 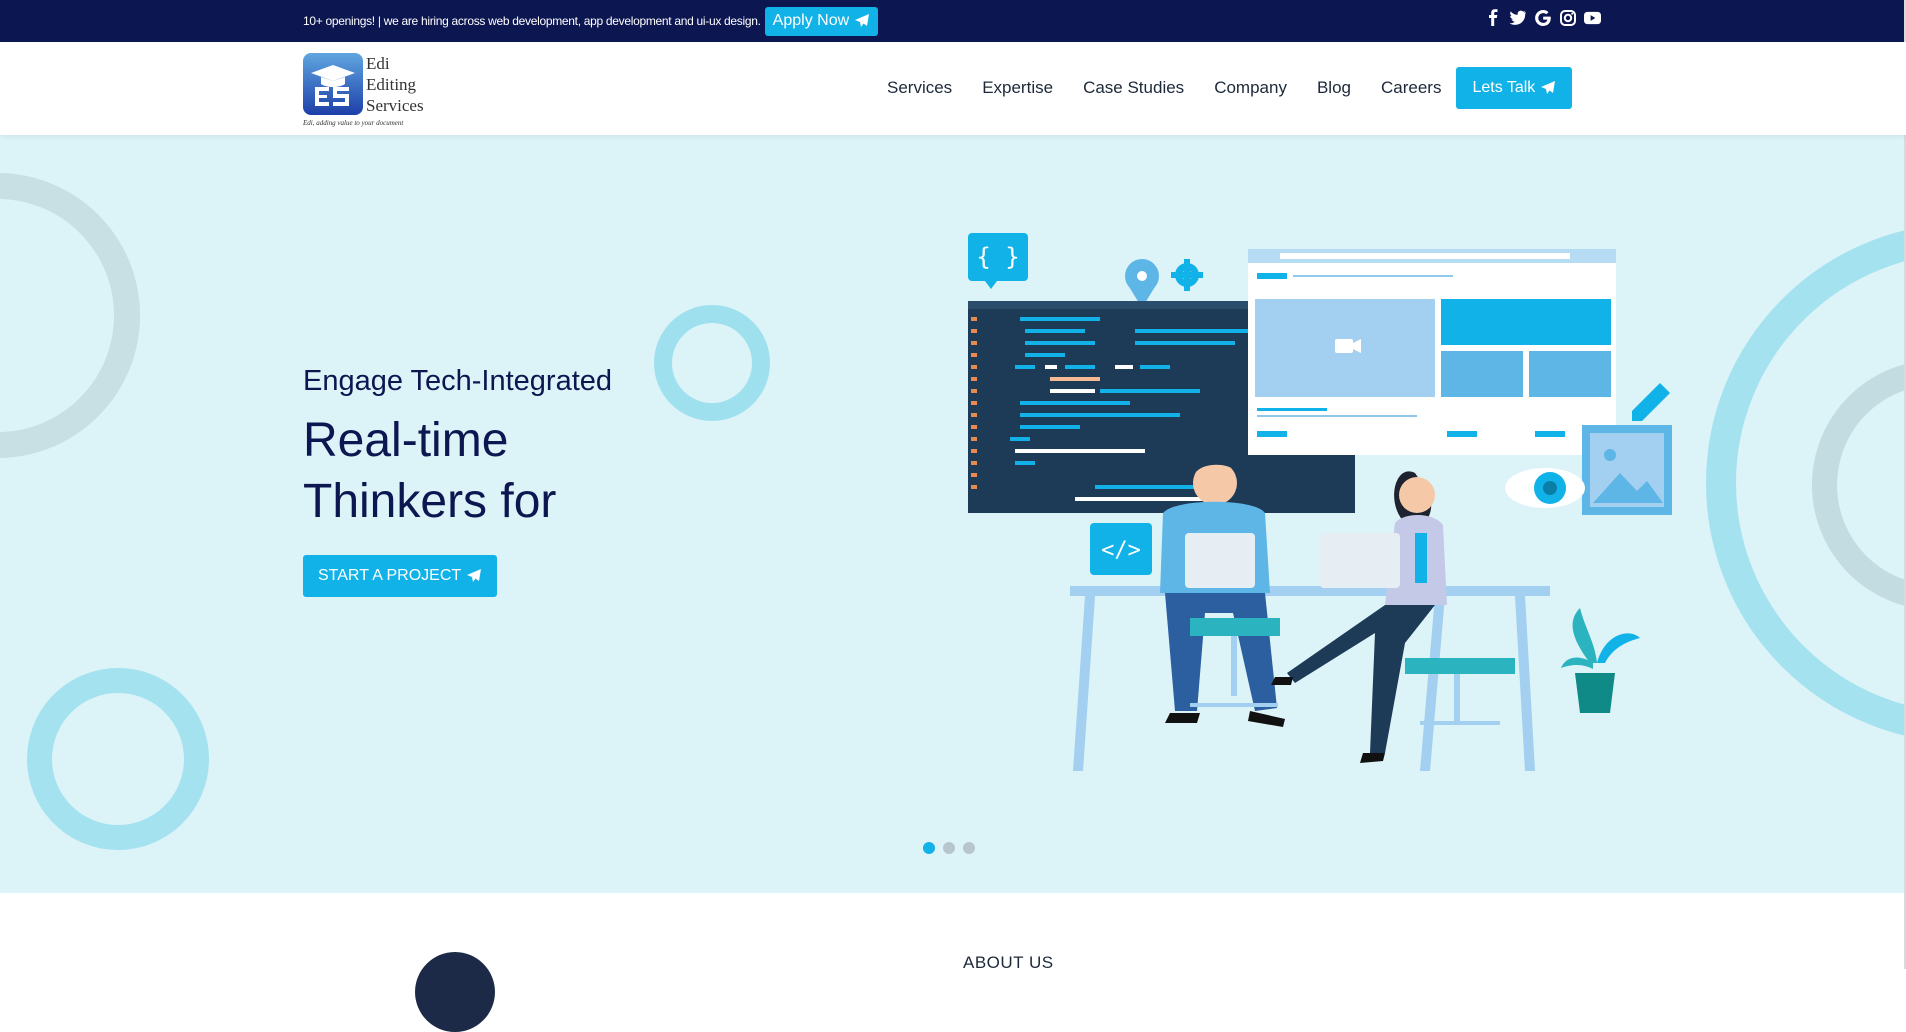 I want to click on desk, so click(x=1310, y=678).